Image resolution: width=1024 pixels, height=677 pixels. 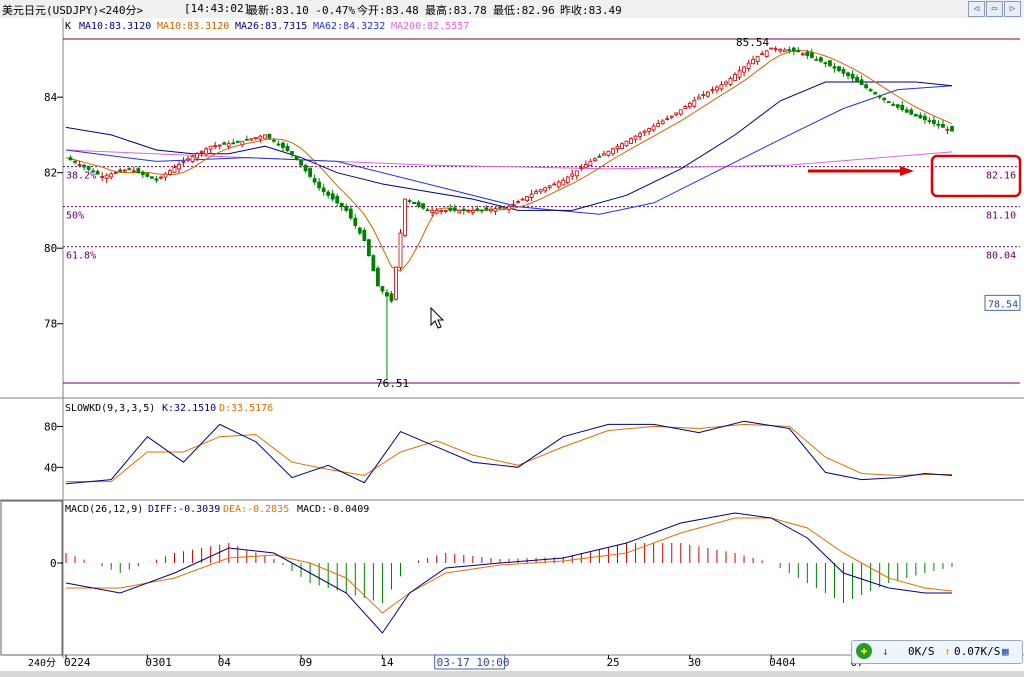 I want to click on x-tick-label: 14, so click(x=387, y=662).